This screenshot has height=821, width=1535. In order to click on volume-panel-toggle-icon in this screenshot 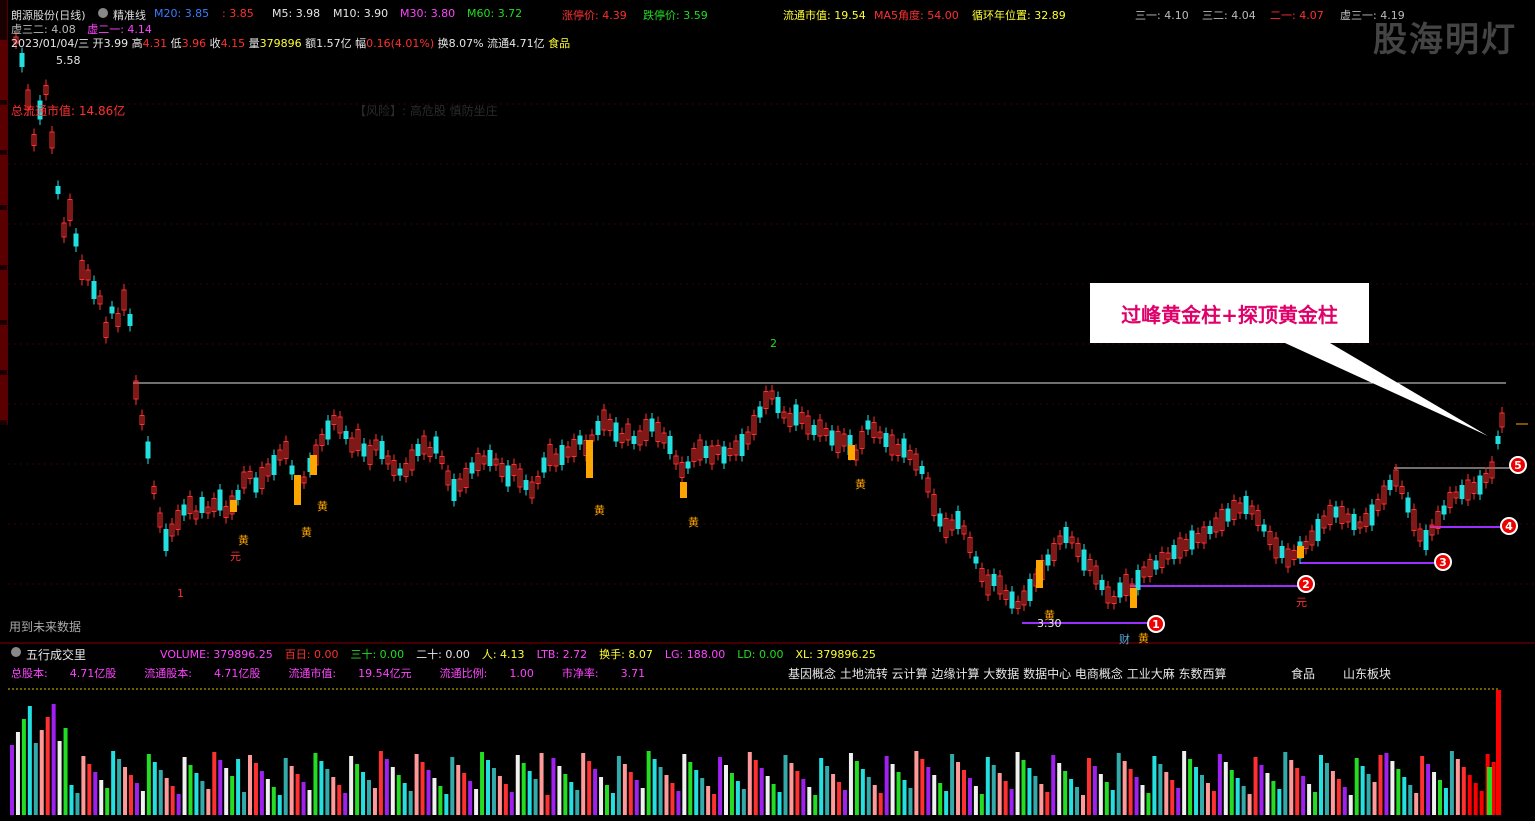, I will do `click(16, 652)`.